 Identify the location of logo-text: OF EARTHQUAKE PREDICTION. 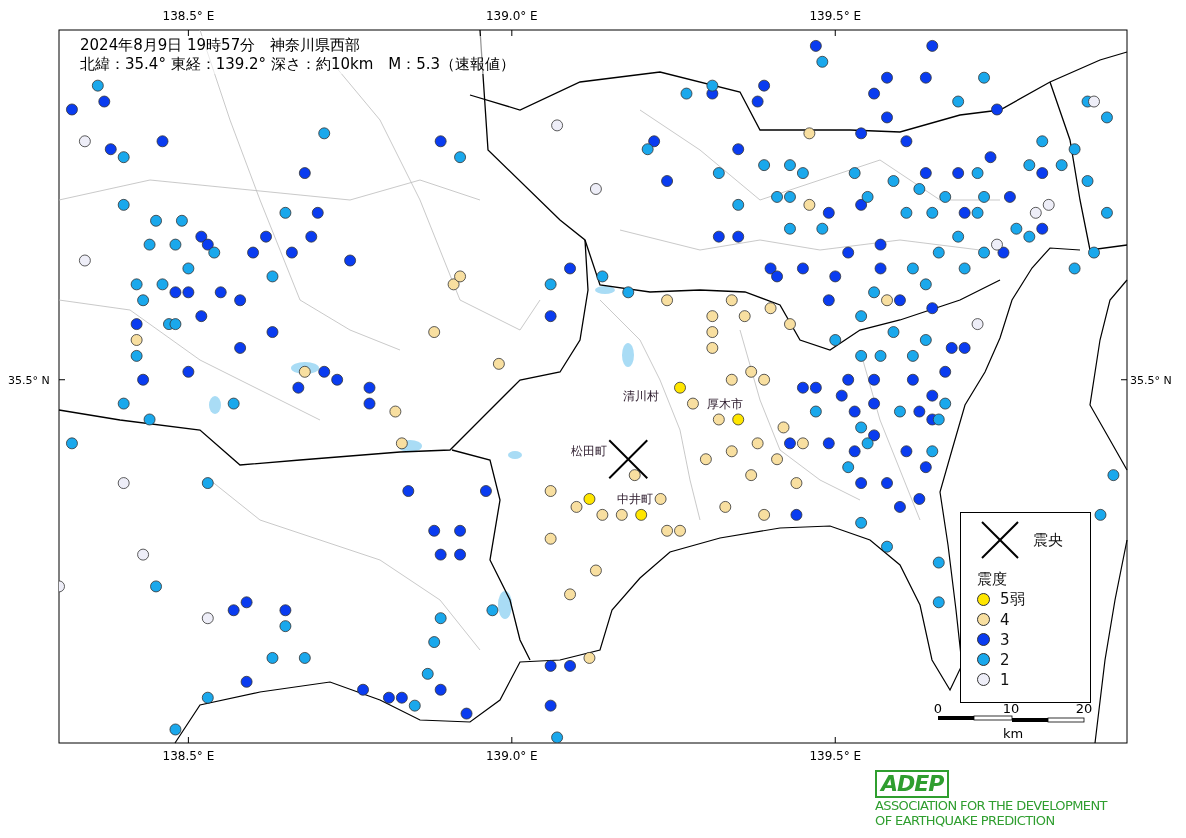
(965, 820).